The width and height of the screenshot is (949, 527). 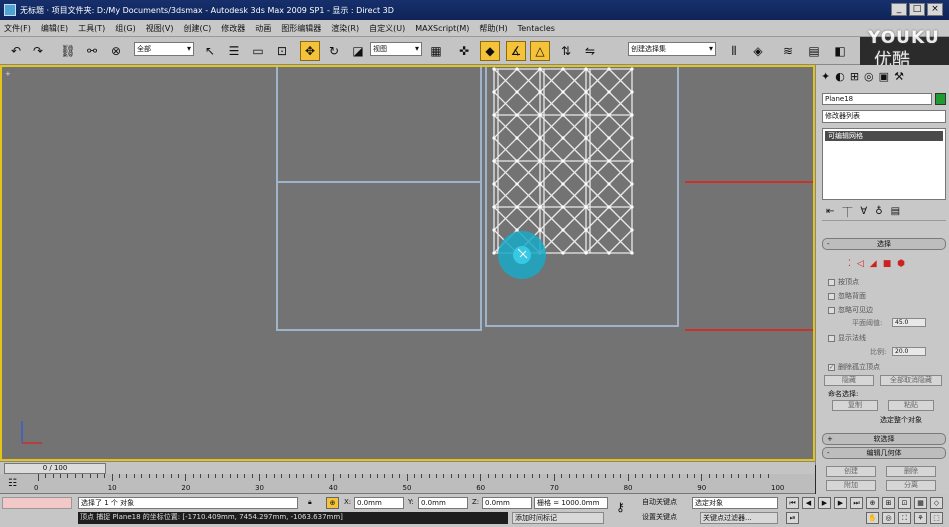 What do you see at coordinates (854, 367) in the screenshot?
I see `delete-isolated-checkbox: ✓ 删除孤立顶点` at bounding box center [854, 367].